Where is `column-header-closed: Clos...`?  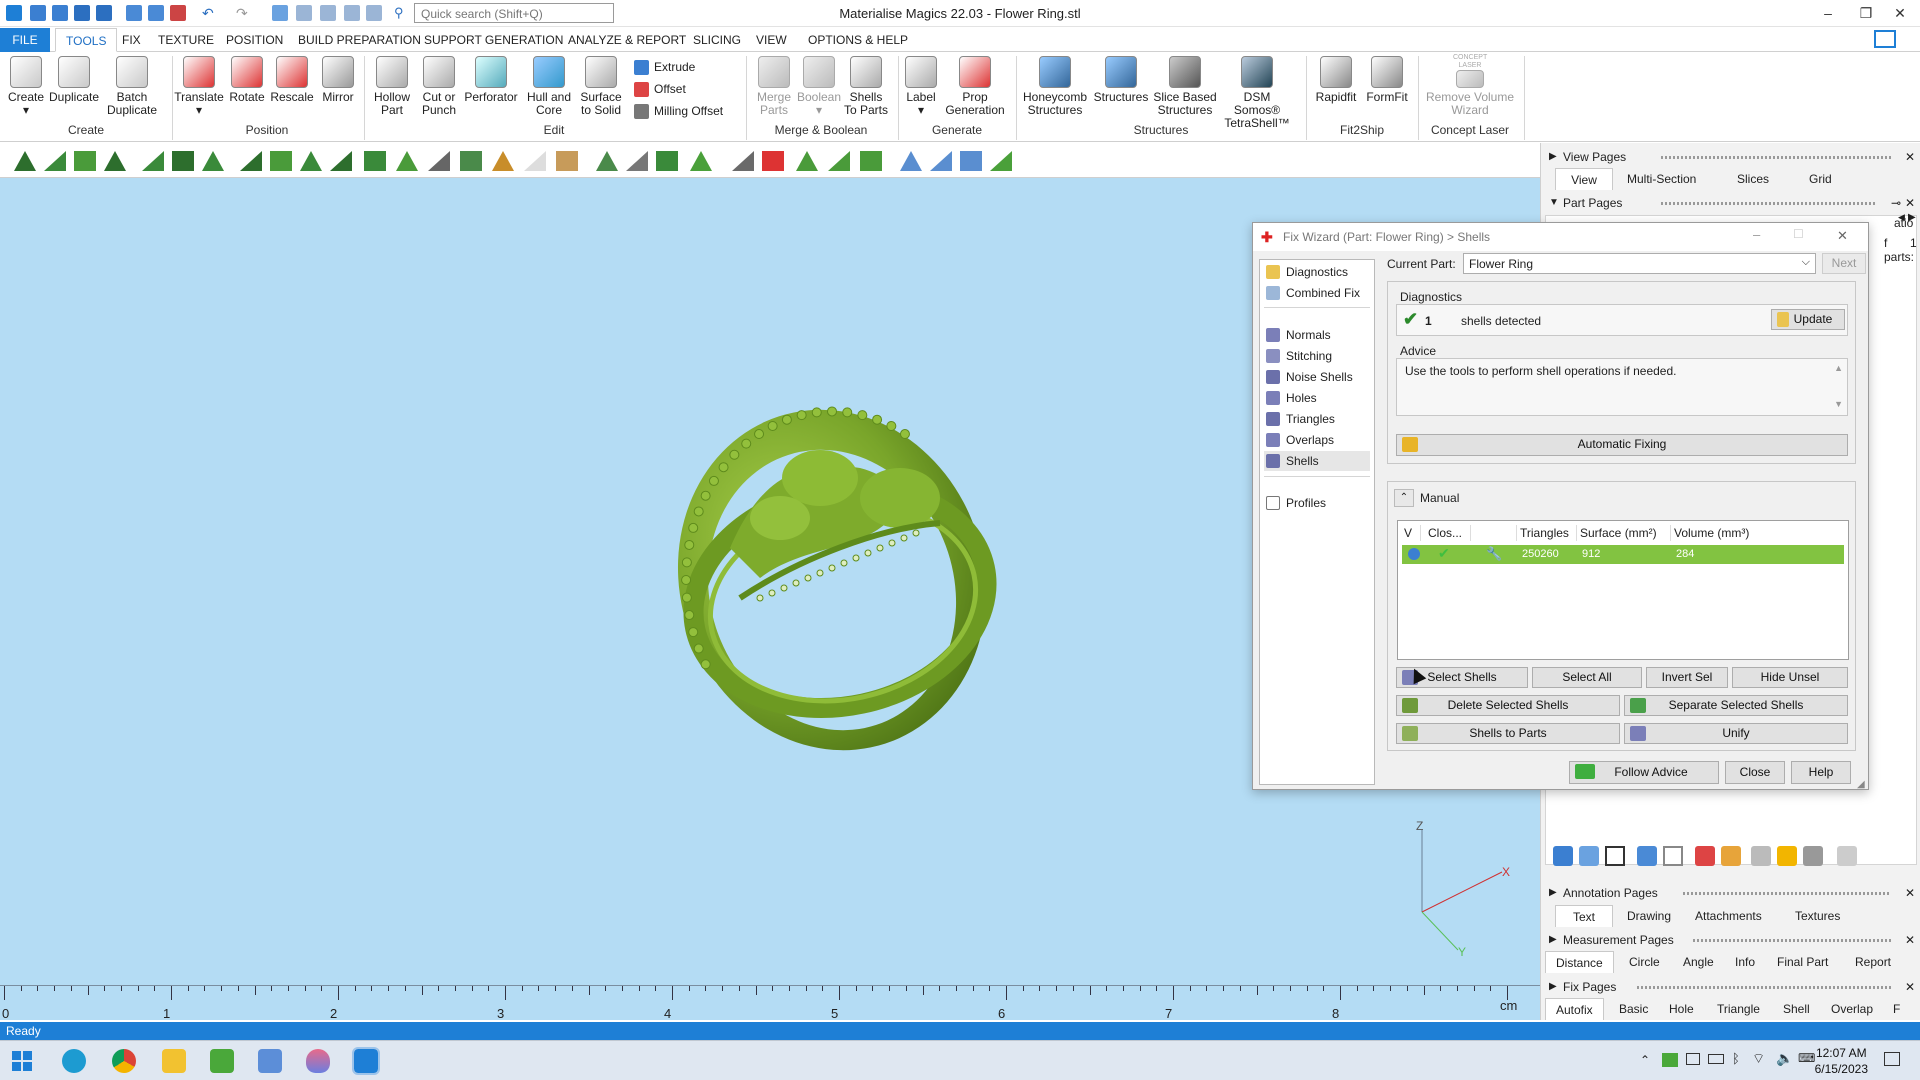
column-header-closed: Clos... is located at coordinates (1445, 533).